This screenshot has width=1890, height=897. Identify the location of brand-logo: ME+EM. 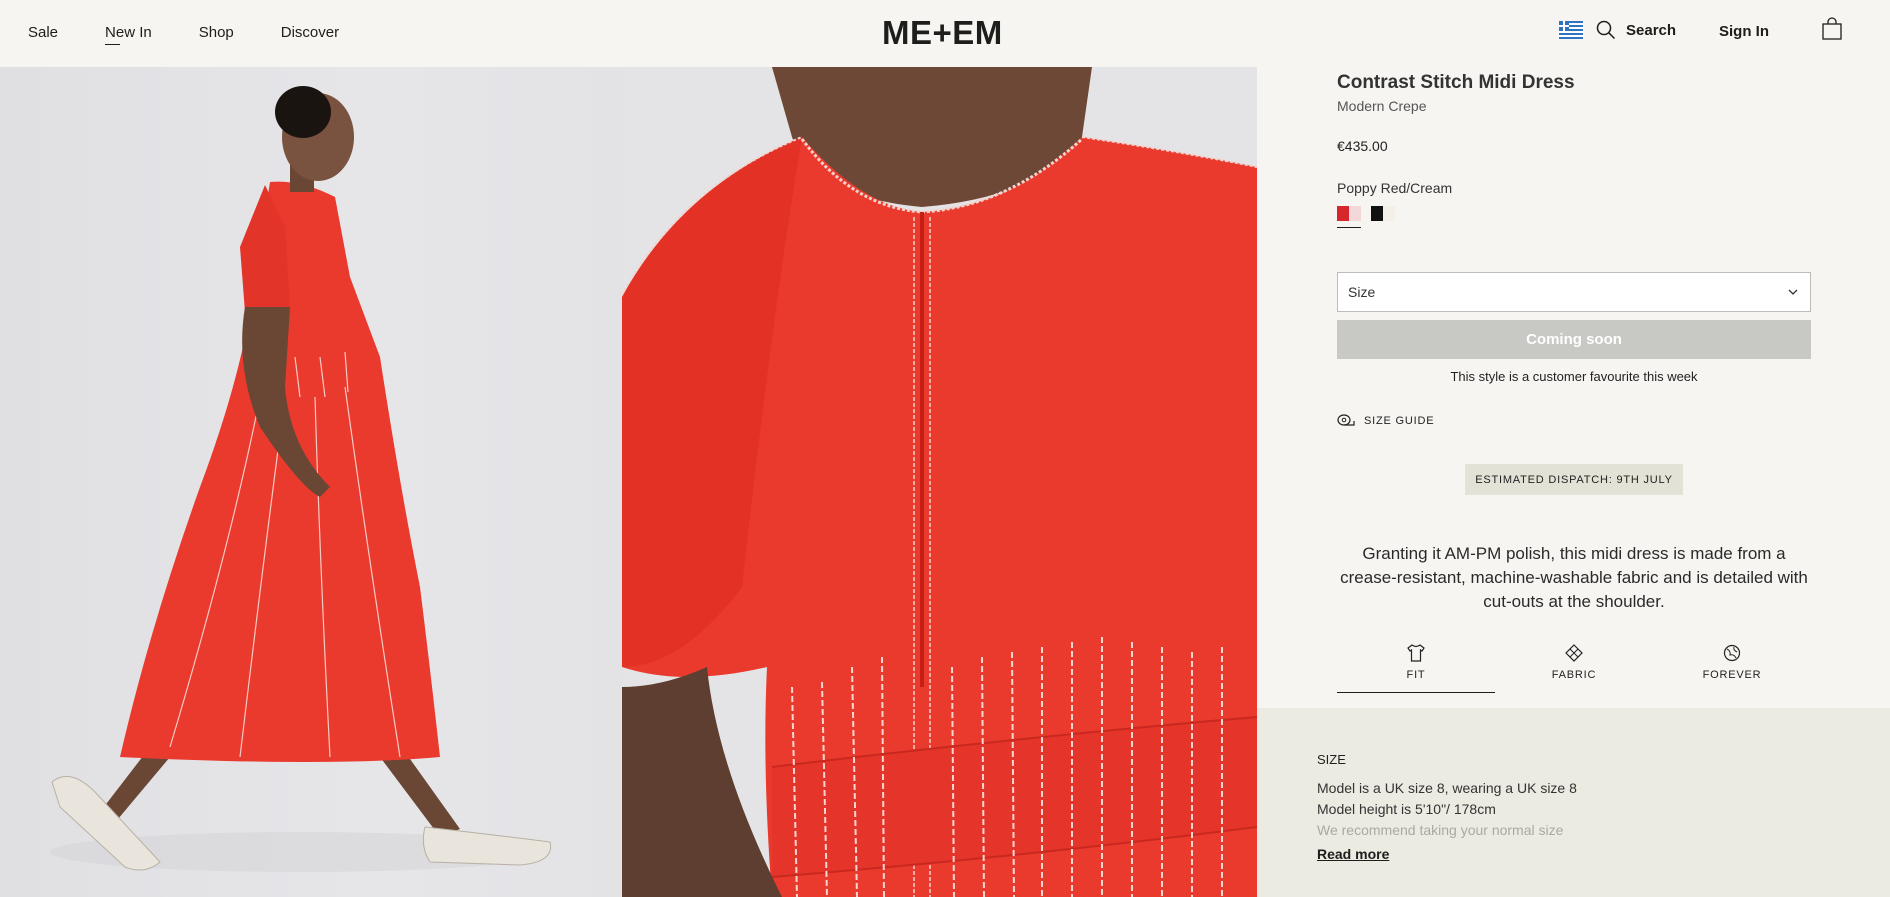
(942, 33).